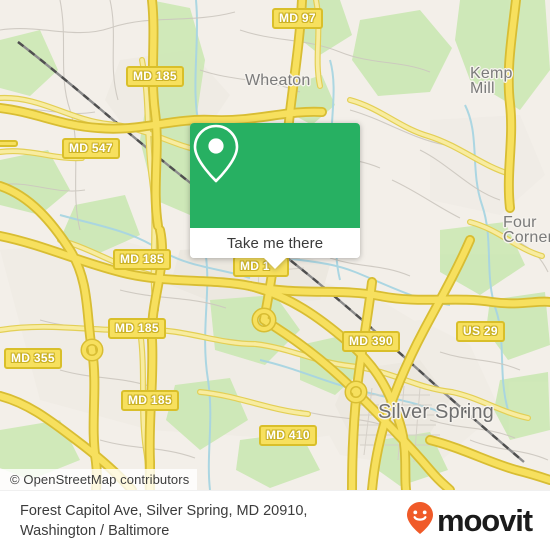  I want to click on map-label-four-corners: Four Corners, so click(526, 230).